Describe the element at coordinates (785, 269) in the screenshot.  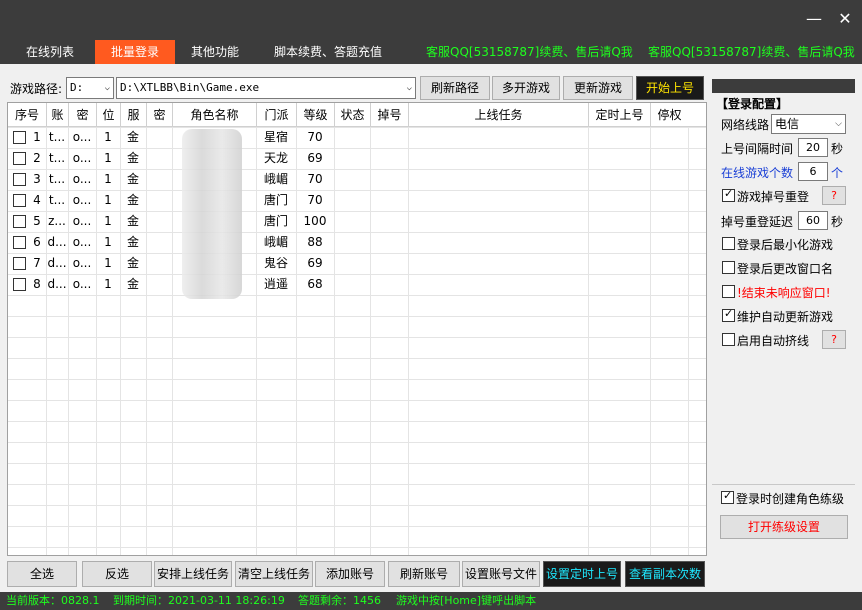
I see `rename-window-label: 登录后更改窗口名` at that location.